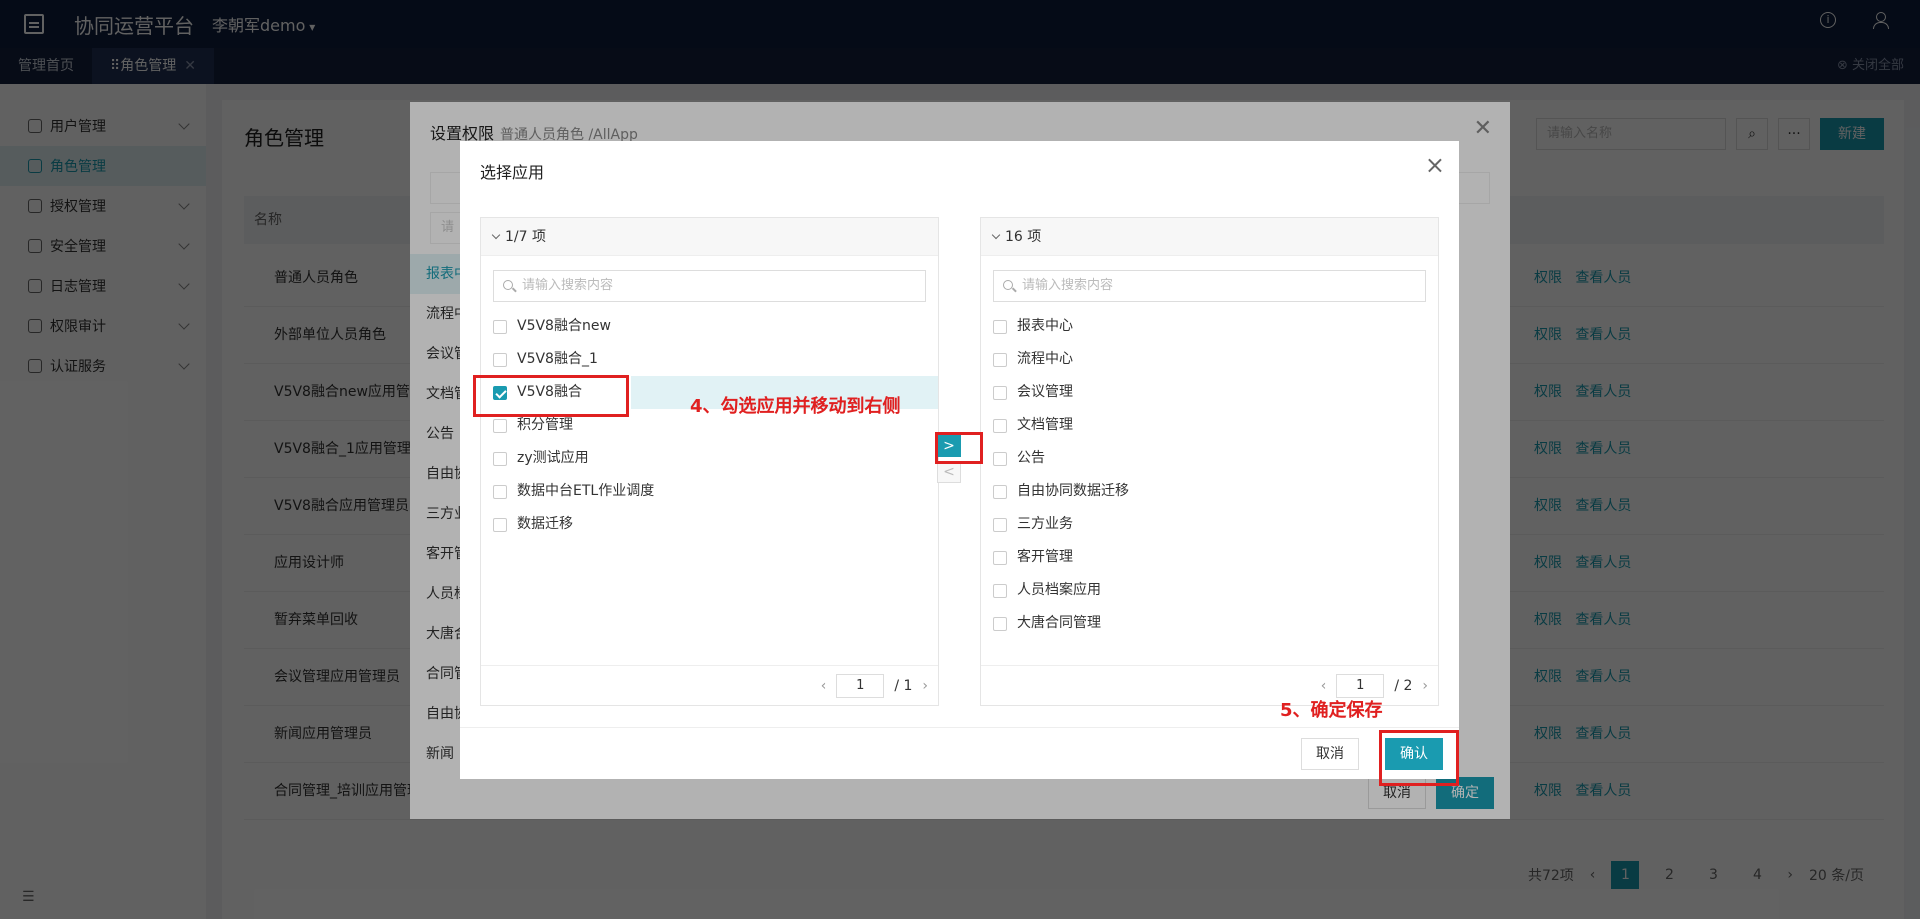 The image size is (1920, 919). I want to click on left-item: 数据中台ETL作业调度, so click(709, 491).